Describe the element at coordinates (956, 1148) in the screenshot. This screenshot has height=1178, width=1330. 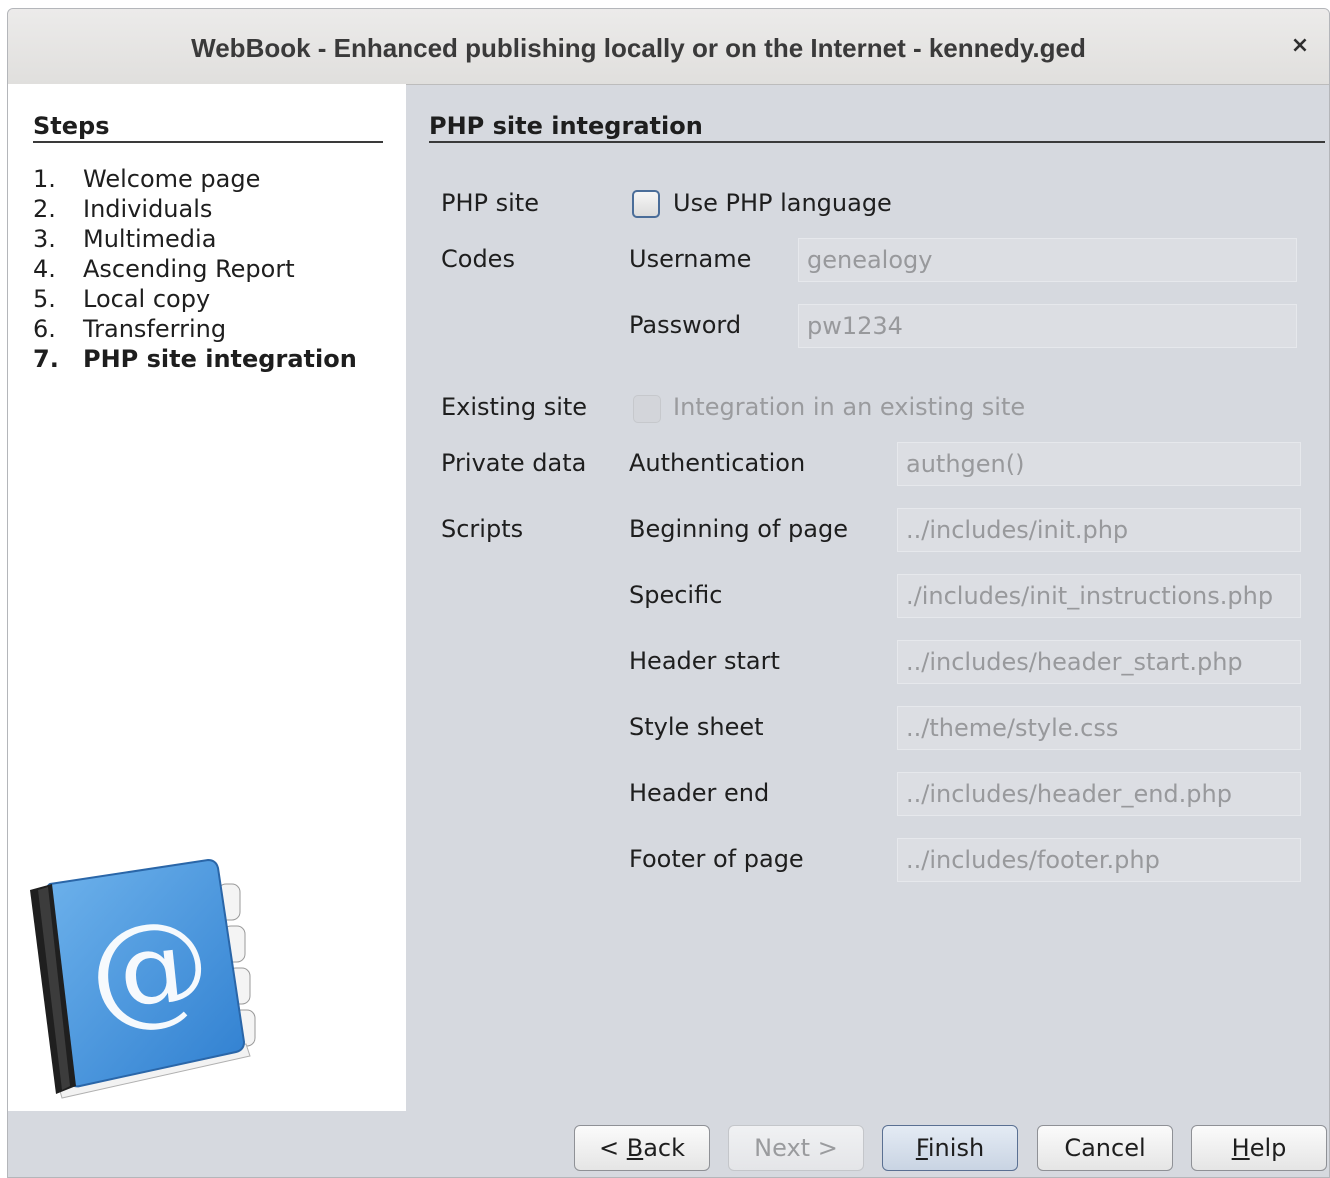
I see `finish-button-label: inish` at that location.